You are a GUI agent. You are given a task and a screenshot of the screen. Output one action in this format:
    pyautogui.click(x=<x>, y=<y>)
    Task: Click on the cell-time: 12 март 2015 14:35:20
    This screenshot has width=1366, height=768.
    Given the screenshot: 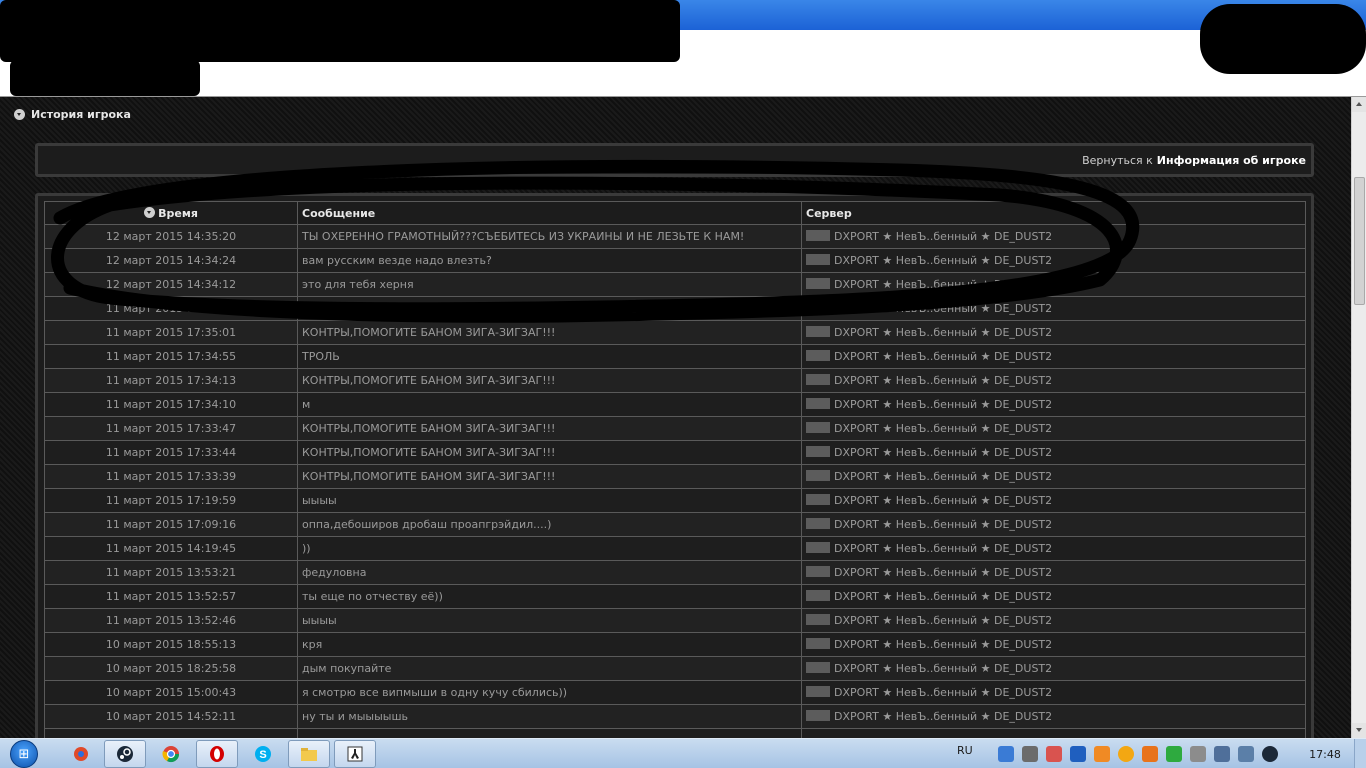 What is the action you would take?
    pyautogui.click(x=171, y=236)
    